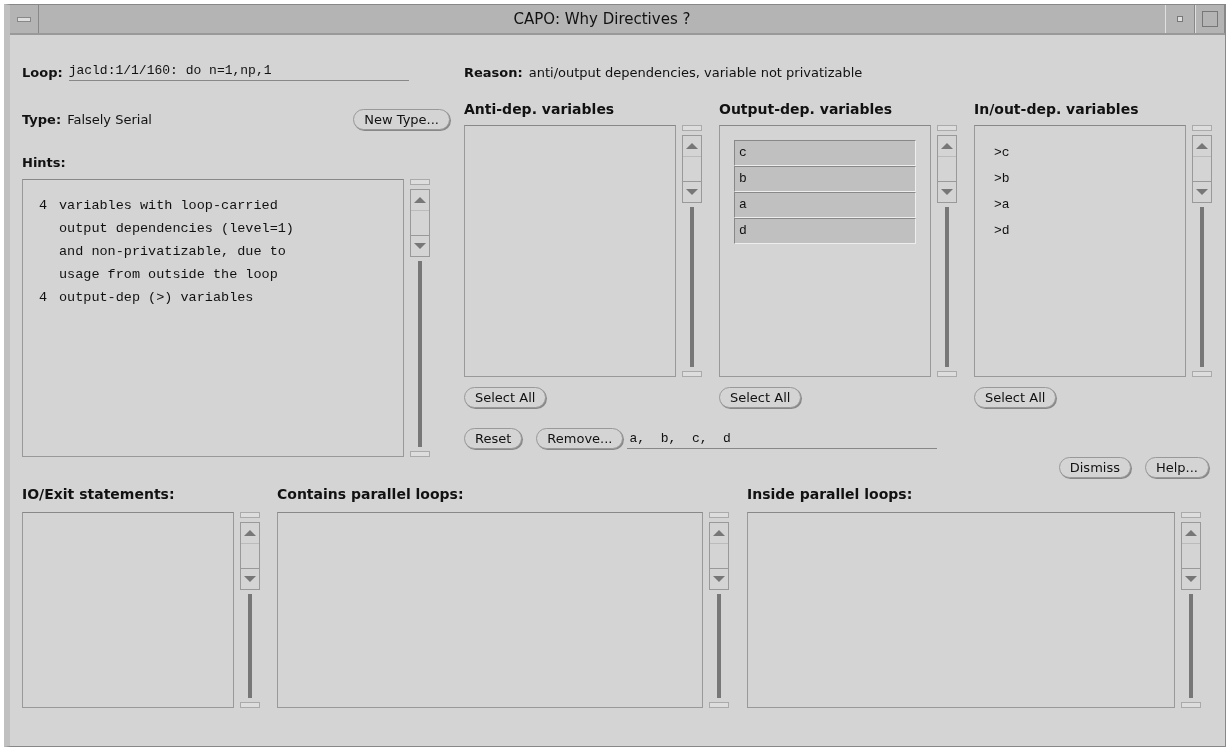  What do you see at coordinates (782, 438) in the screenshot?
I see `selection-field: a, b, c, d` at bounding box center [782, 438].